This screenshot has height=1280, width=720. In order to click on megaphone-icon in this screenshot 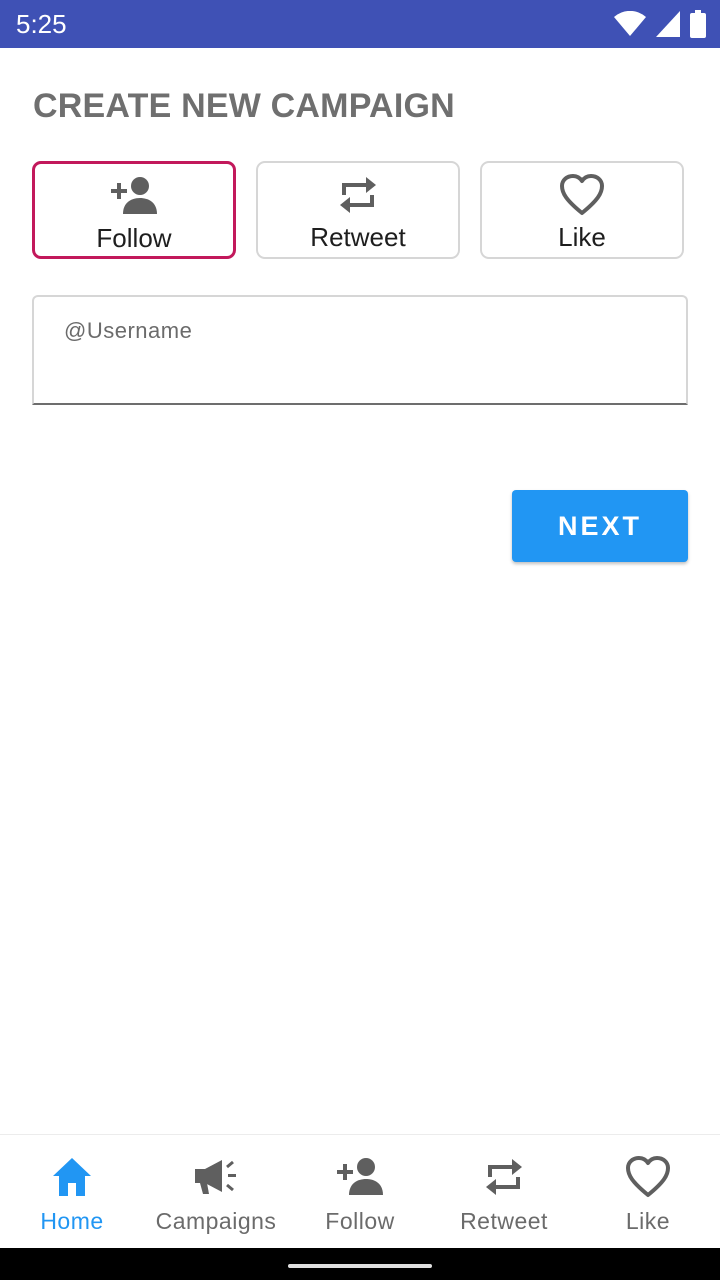, I will do `click(216, 1177)`.